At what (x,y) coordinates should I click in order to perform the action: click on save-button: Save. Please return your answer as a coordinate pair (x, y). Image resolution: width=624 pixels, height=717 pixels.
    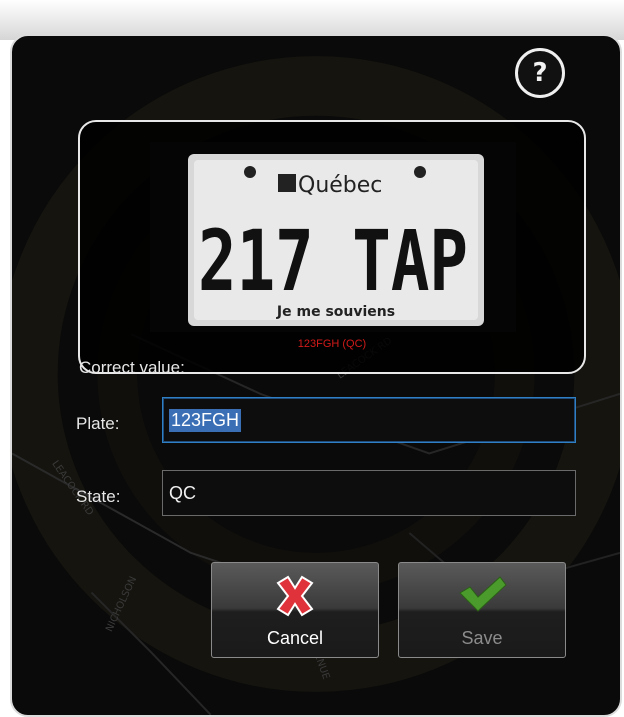
    Looking at the image, I should click on (482, 610).